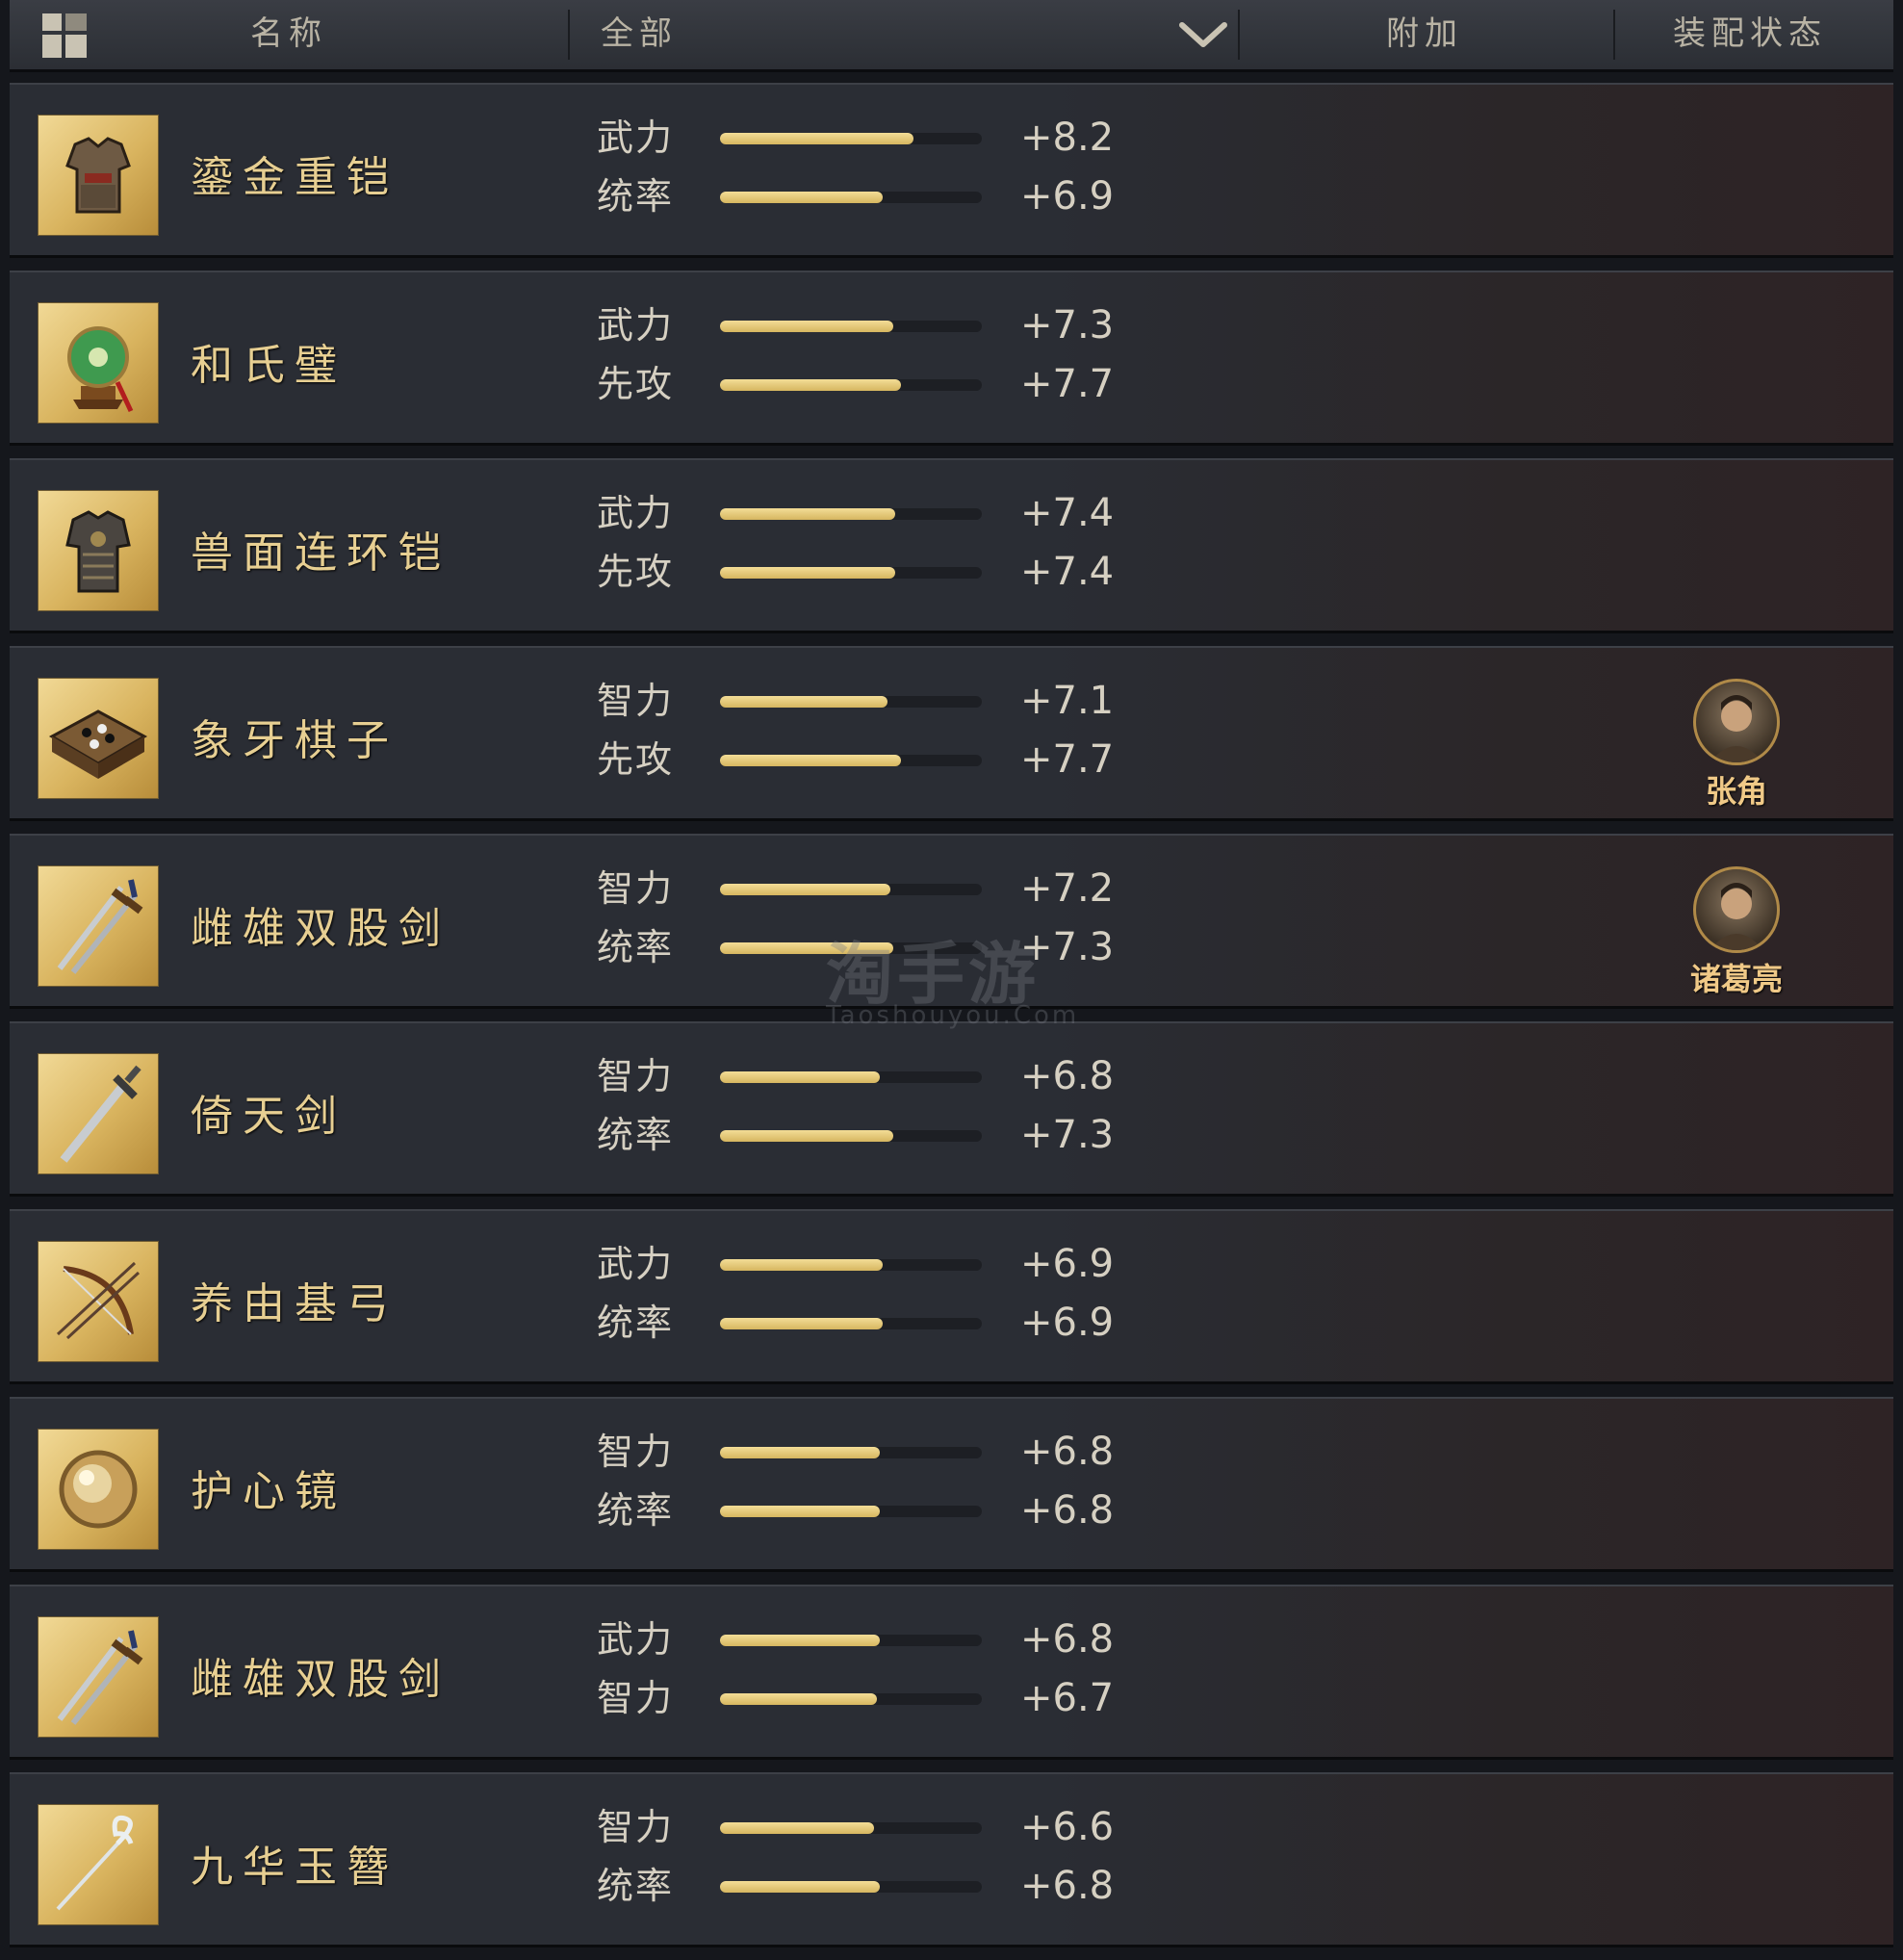  I want to click on equipment-row: 象牙棋子 智力 +7.1 先攻 +7.7 张角, so click(951, 733).